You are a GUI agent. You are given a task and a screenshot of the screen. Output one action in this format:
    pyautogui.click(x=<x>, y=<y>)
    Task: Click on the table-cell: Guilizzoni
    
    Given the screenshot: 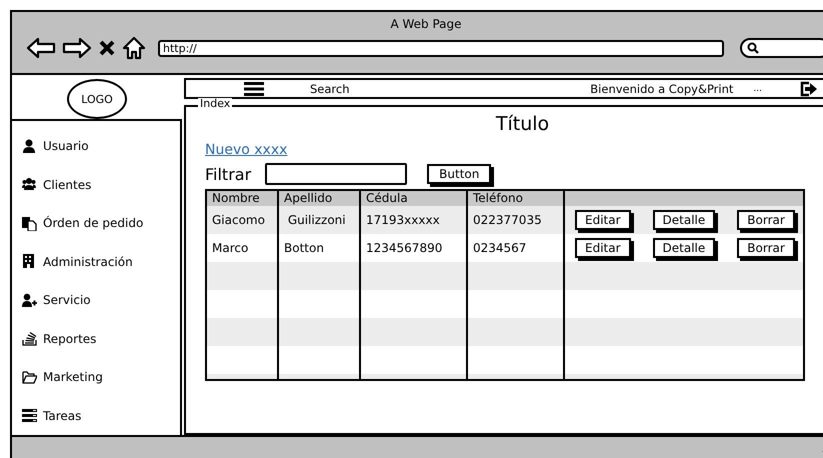 What is the action you would take?
    pyautogui.click(x=320, y=220)
    